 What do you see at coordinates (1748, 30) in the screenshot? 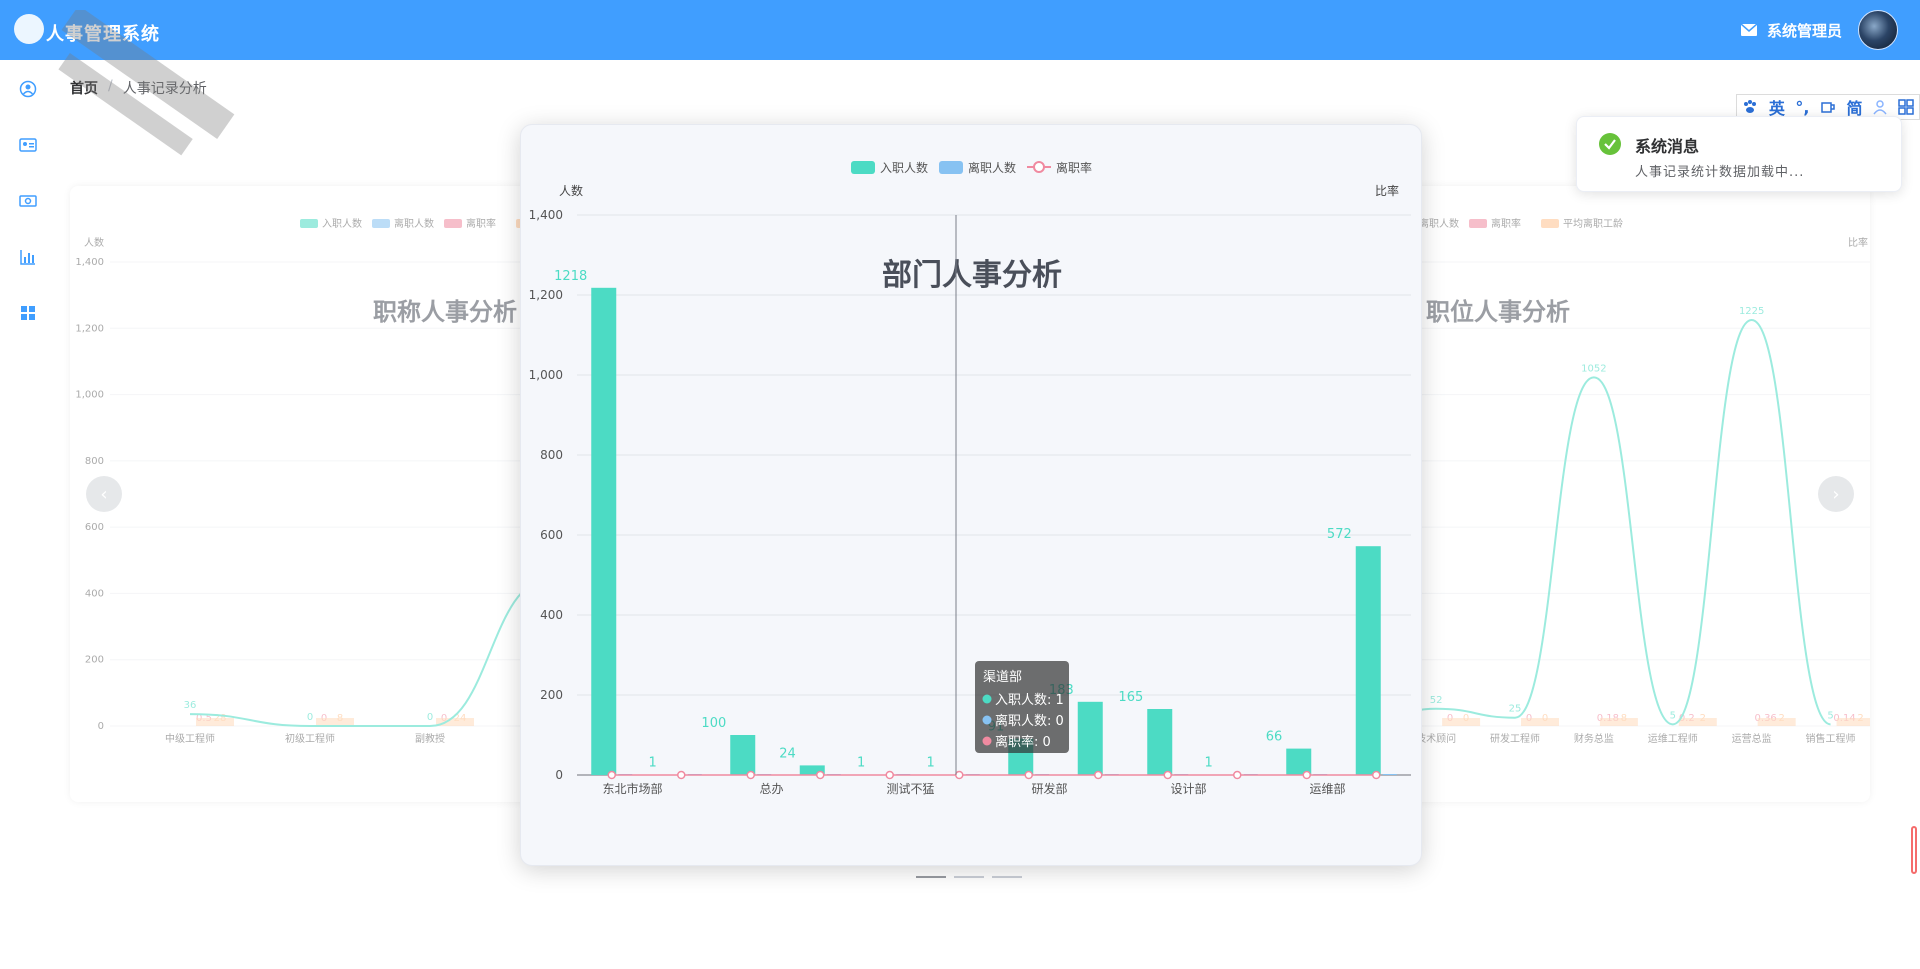
I see `mail-icon` at bounding box center [1748, 30].